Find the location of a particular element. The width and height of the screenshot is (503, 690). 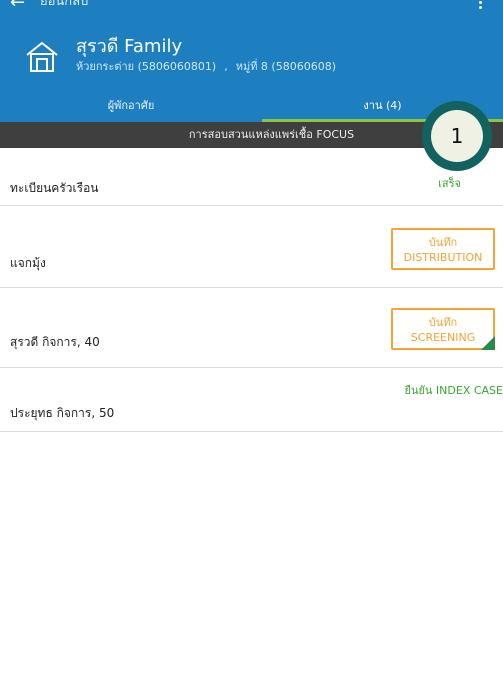

record-screening-button: บันทึก SCREENING is located at coordinates (443, 329).